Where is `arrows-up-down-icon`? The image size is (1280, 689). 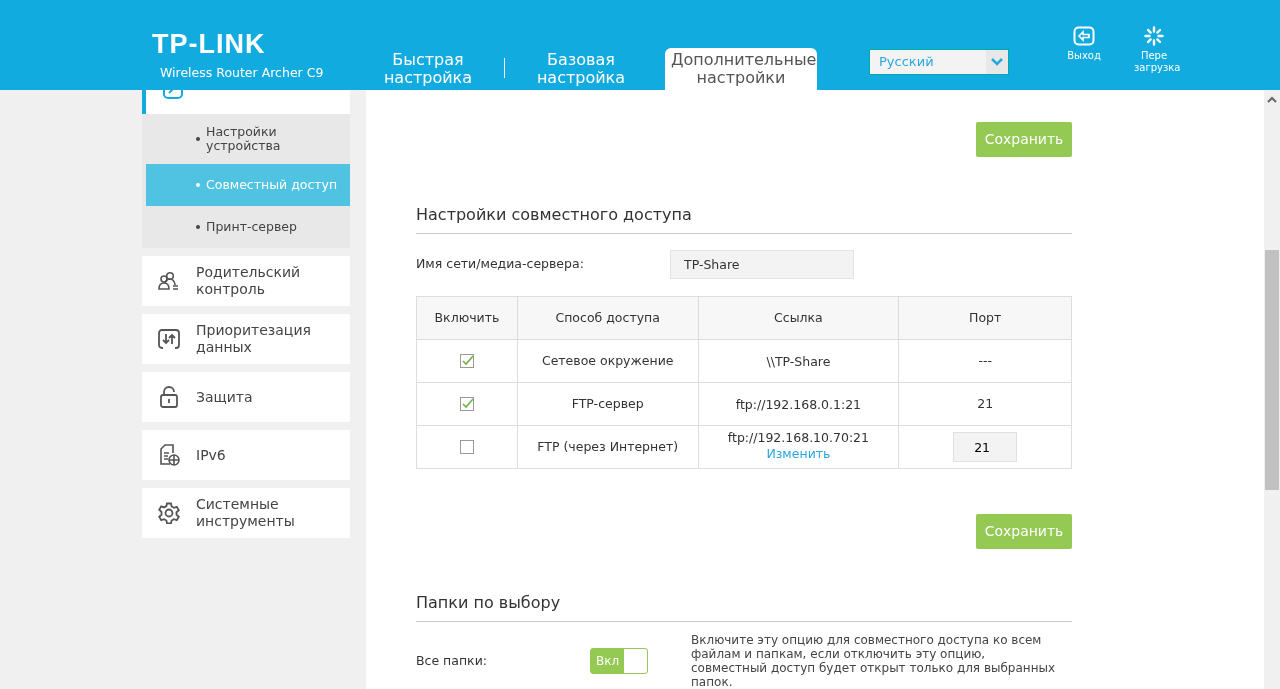 arrows-up-down-icon is located at coordinates (169, 339).